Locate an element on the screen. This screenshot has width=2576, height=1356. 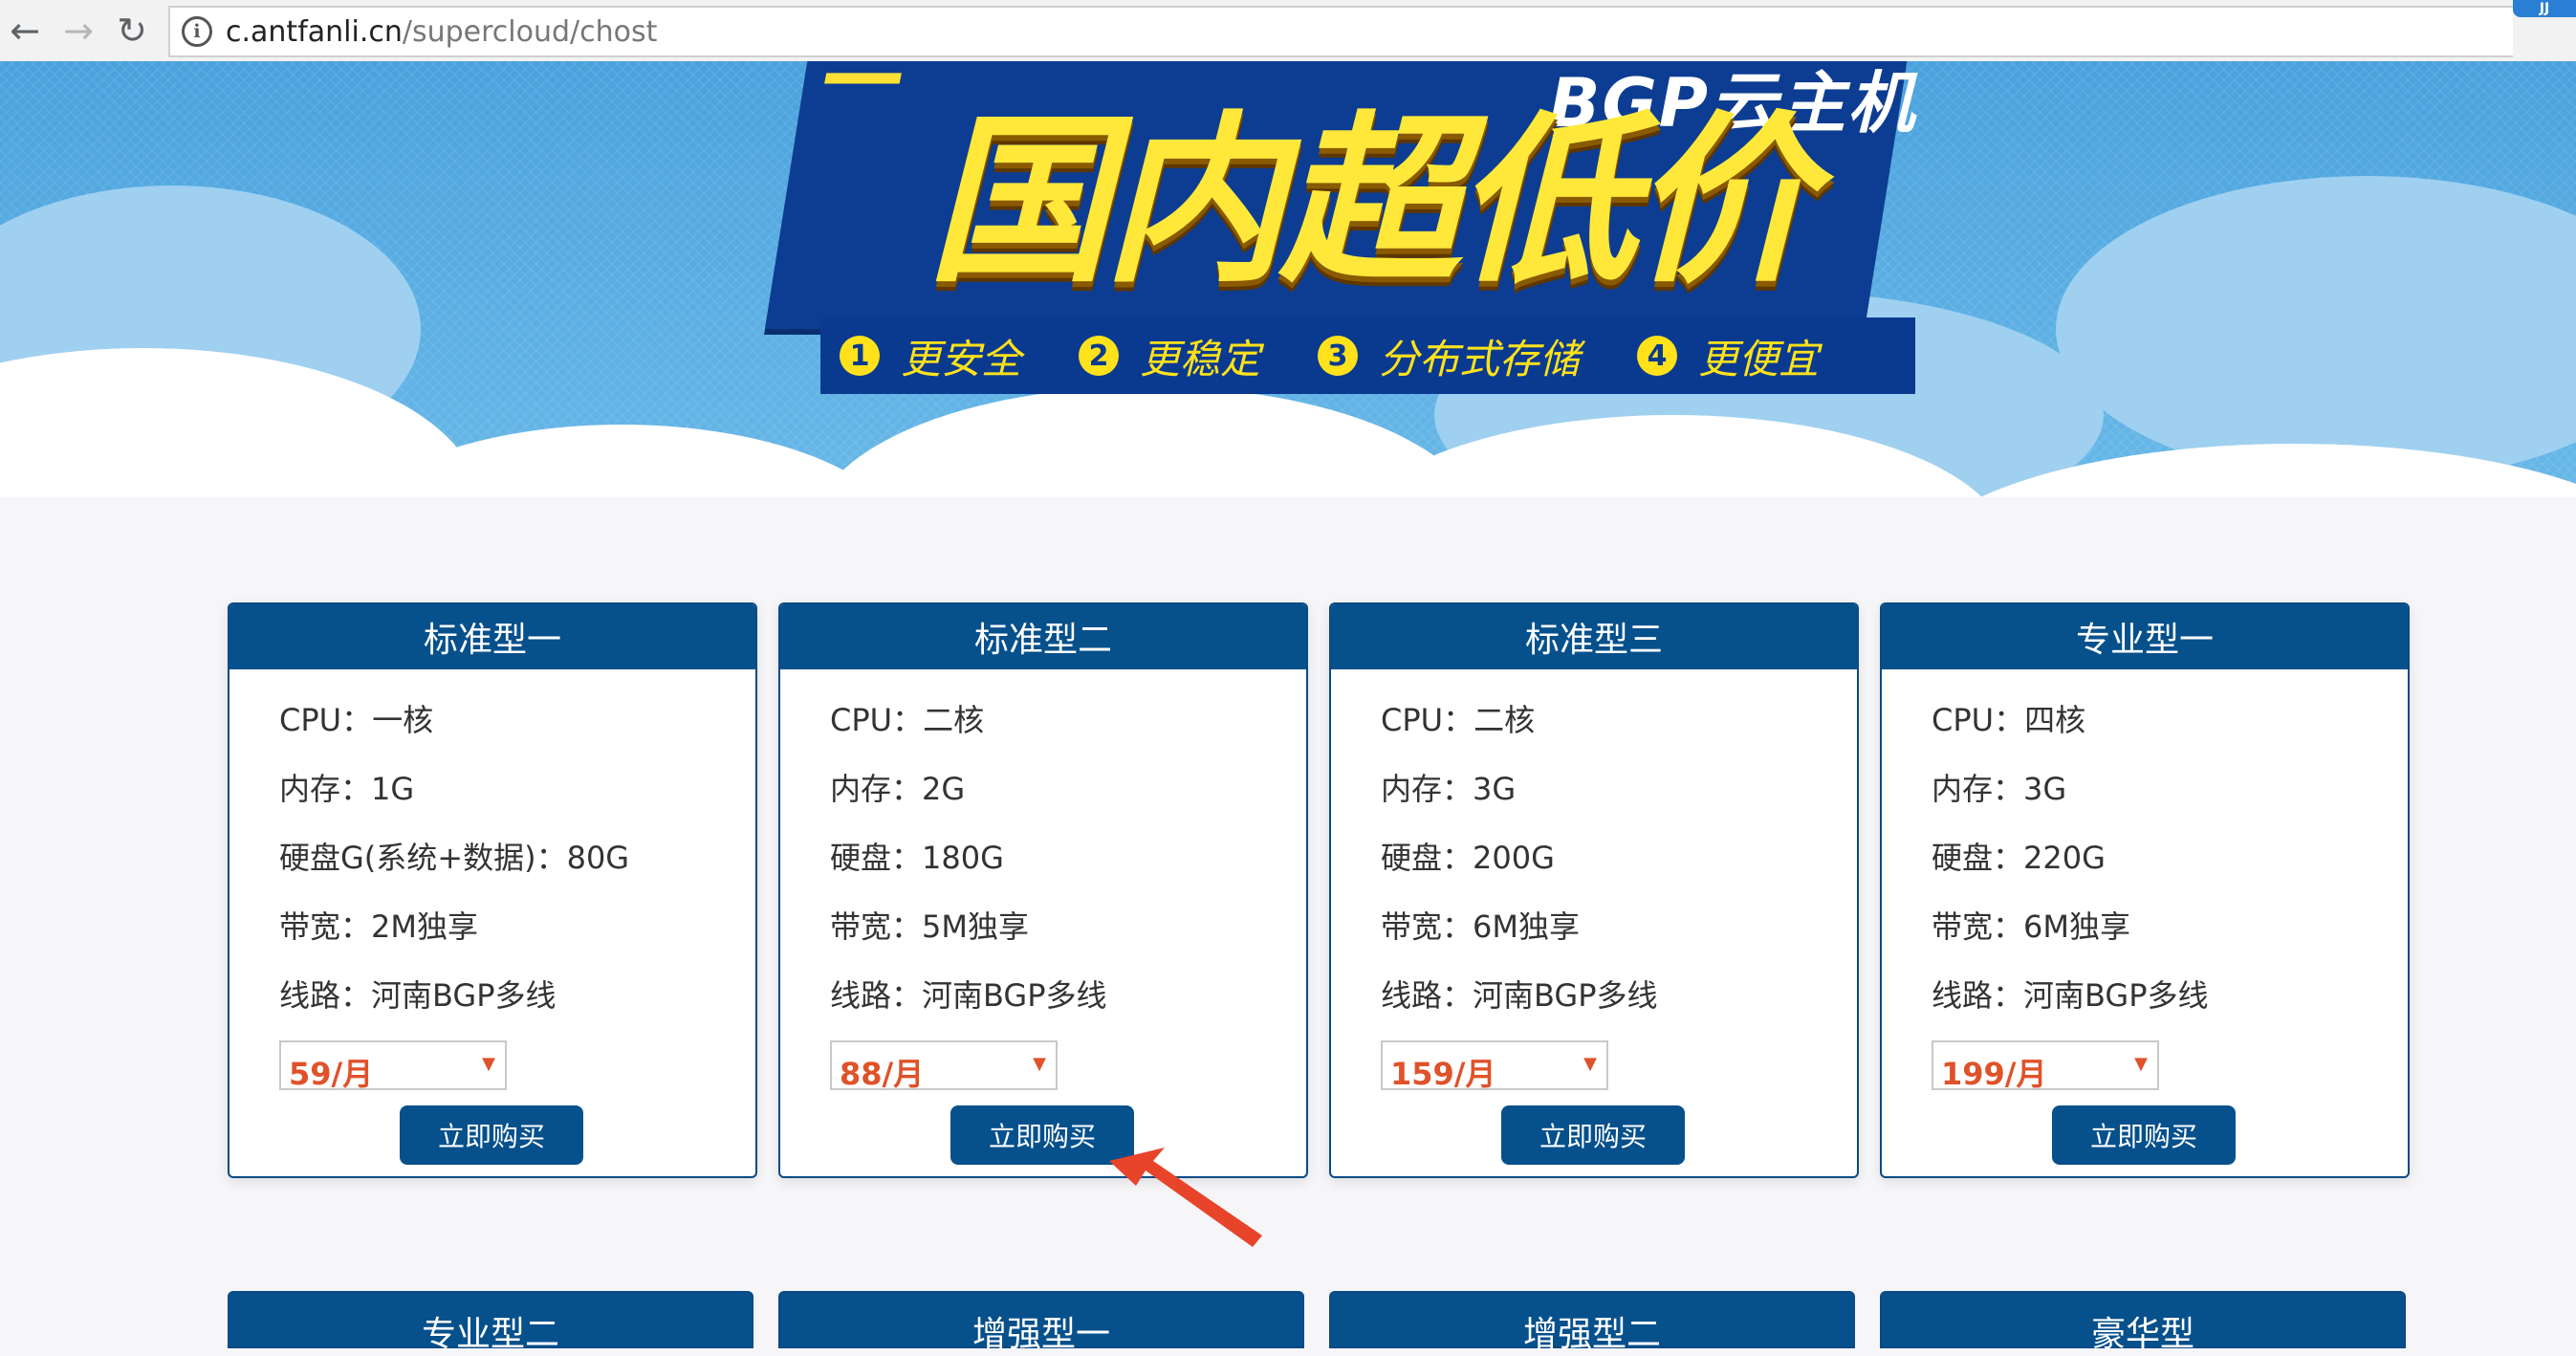
url-text: c.antfanli.cn/supercloud/chost is located at coordinates (441, 32).